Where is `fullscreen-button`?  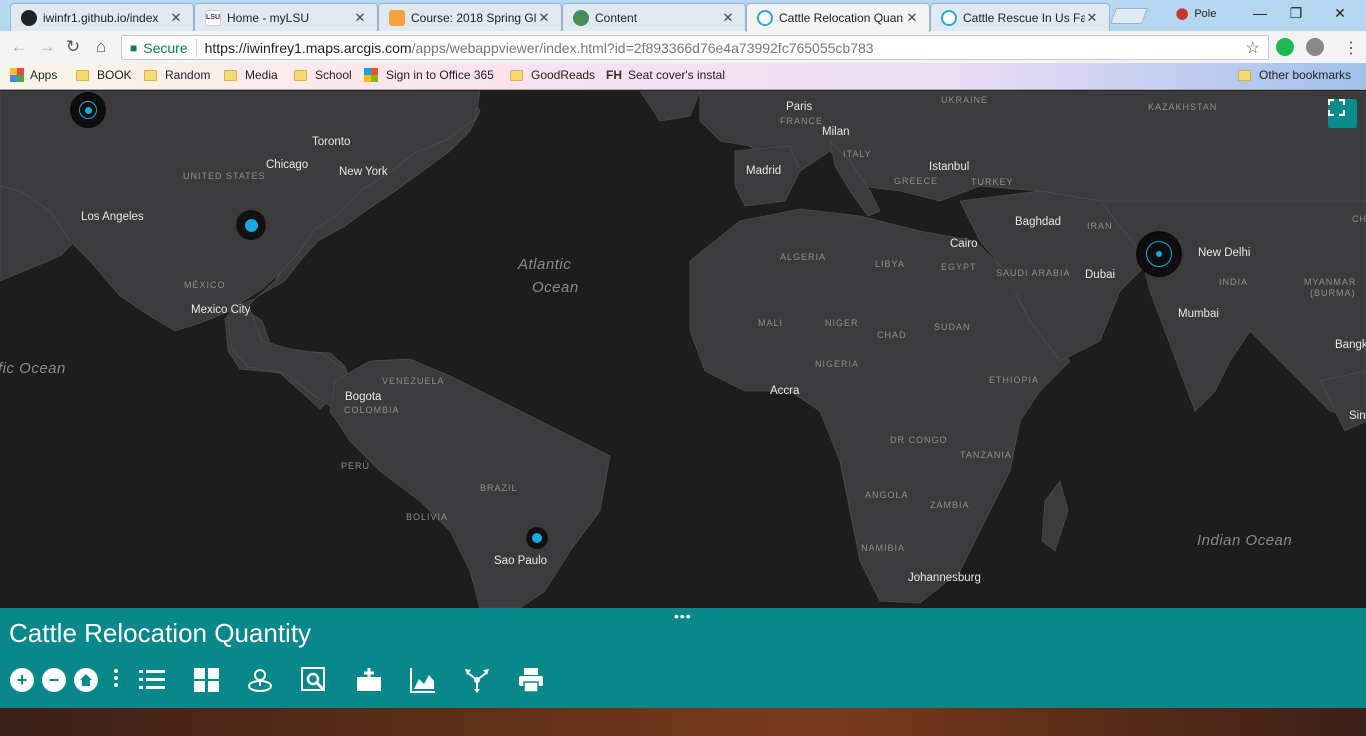 fullscreen-button is located at coordinates (1342, 113).